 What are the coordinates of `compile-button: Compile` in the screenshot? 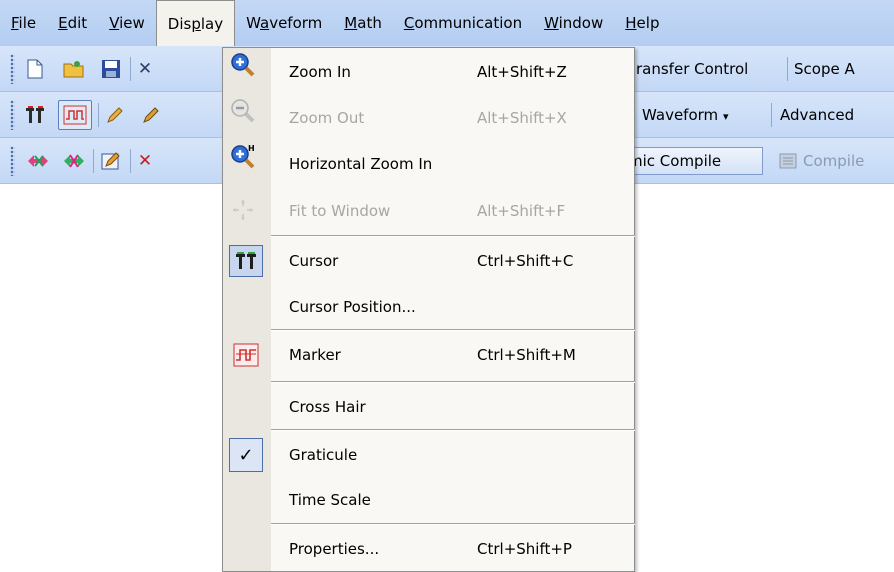 It's located at (833, 161).